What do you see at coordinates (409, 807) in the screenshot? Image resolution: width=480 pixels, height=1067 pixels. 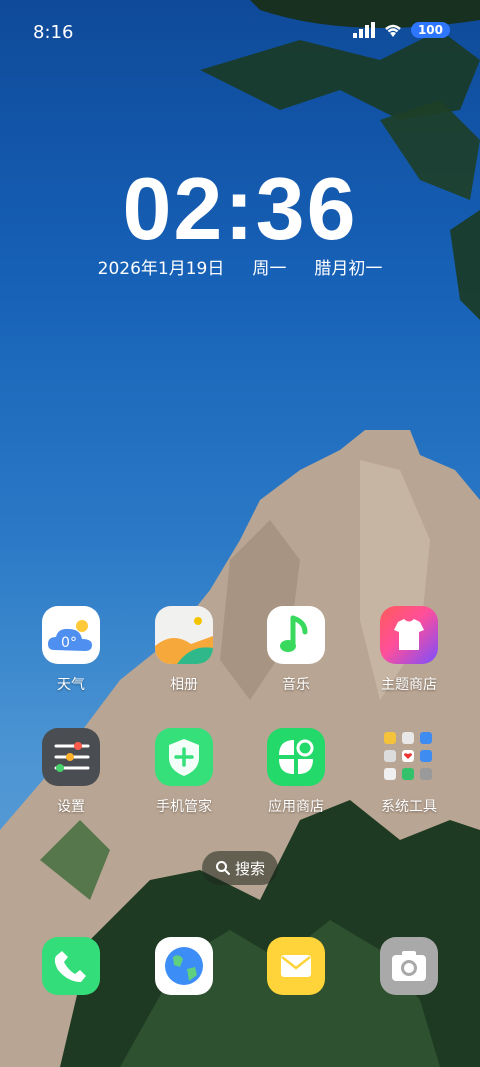 I see `app-label: 系统工具` at bounding box center [409, 807].